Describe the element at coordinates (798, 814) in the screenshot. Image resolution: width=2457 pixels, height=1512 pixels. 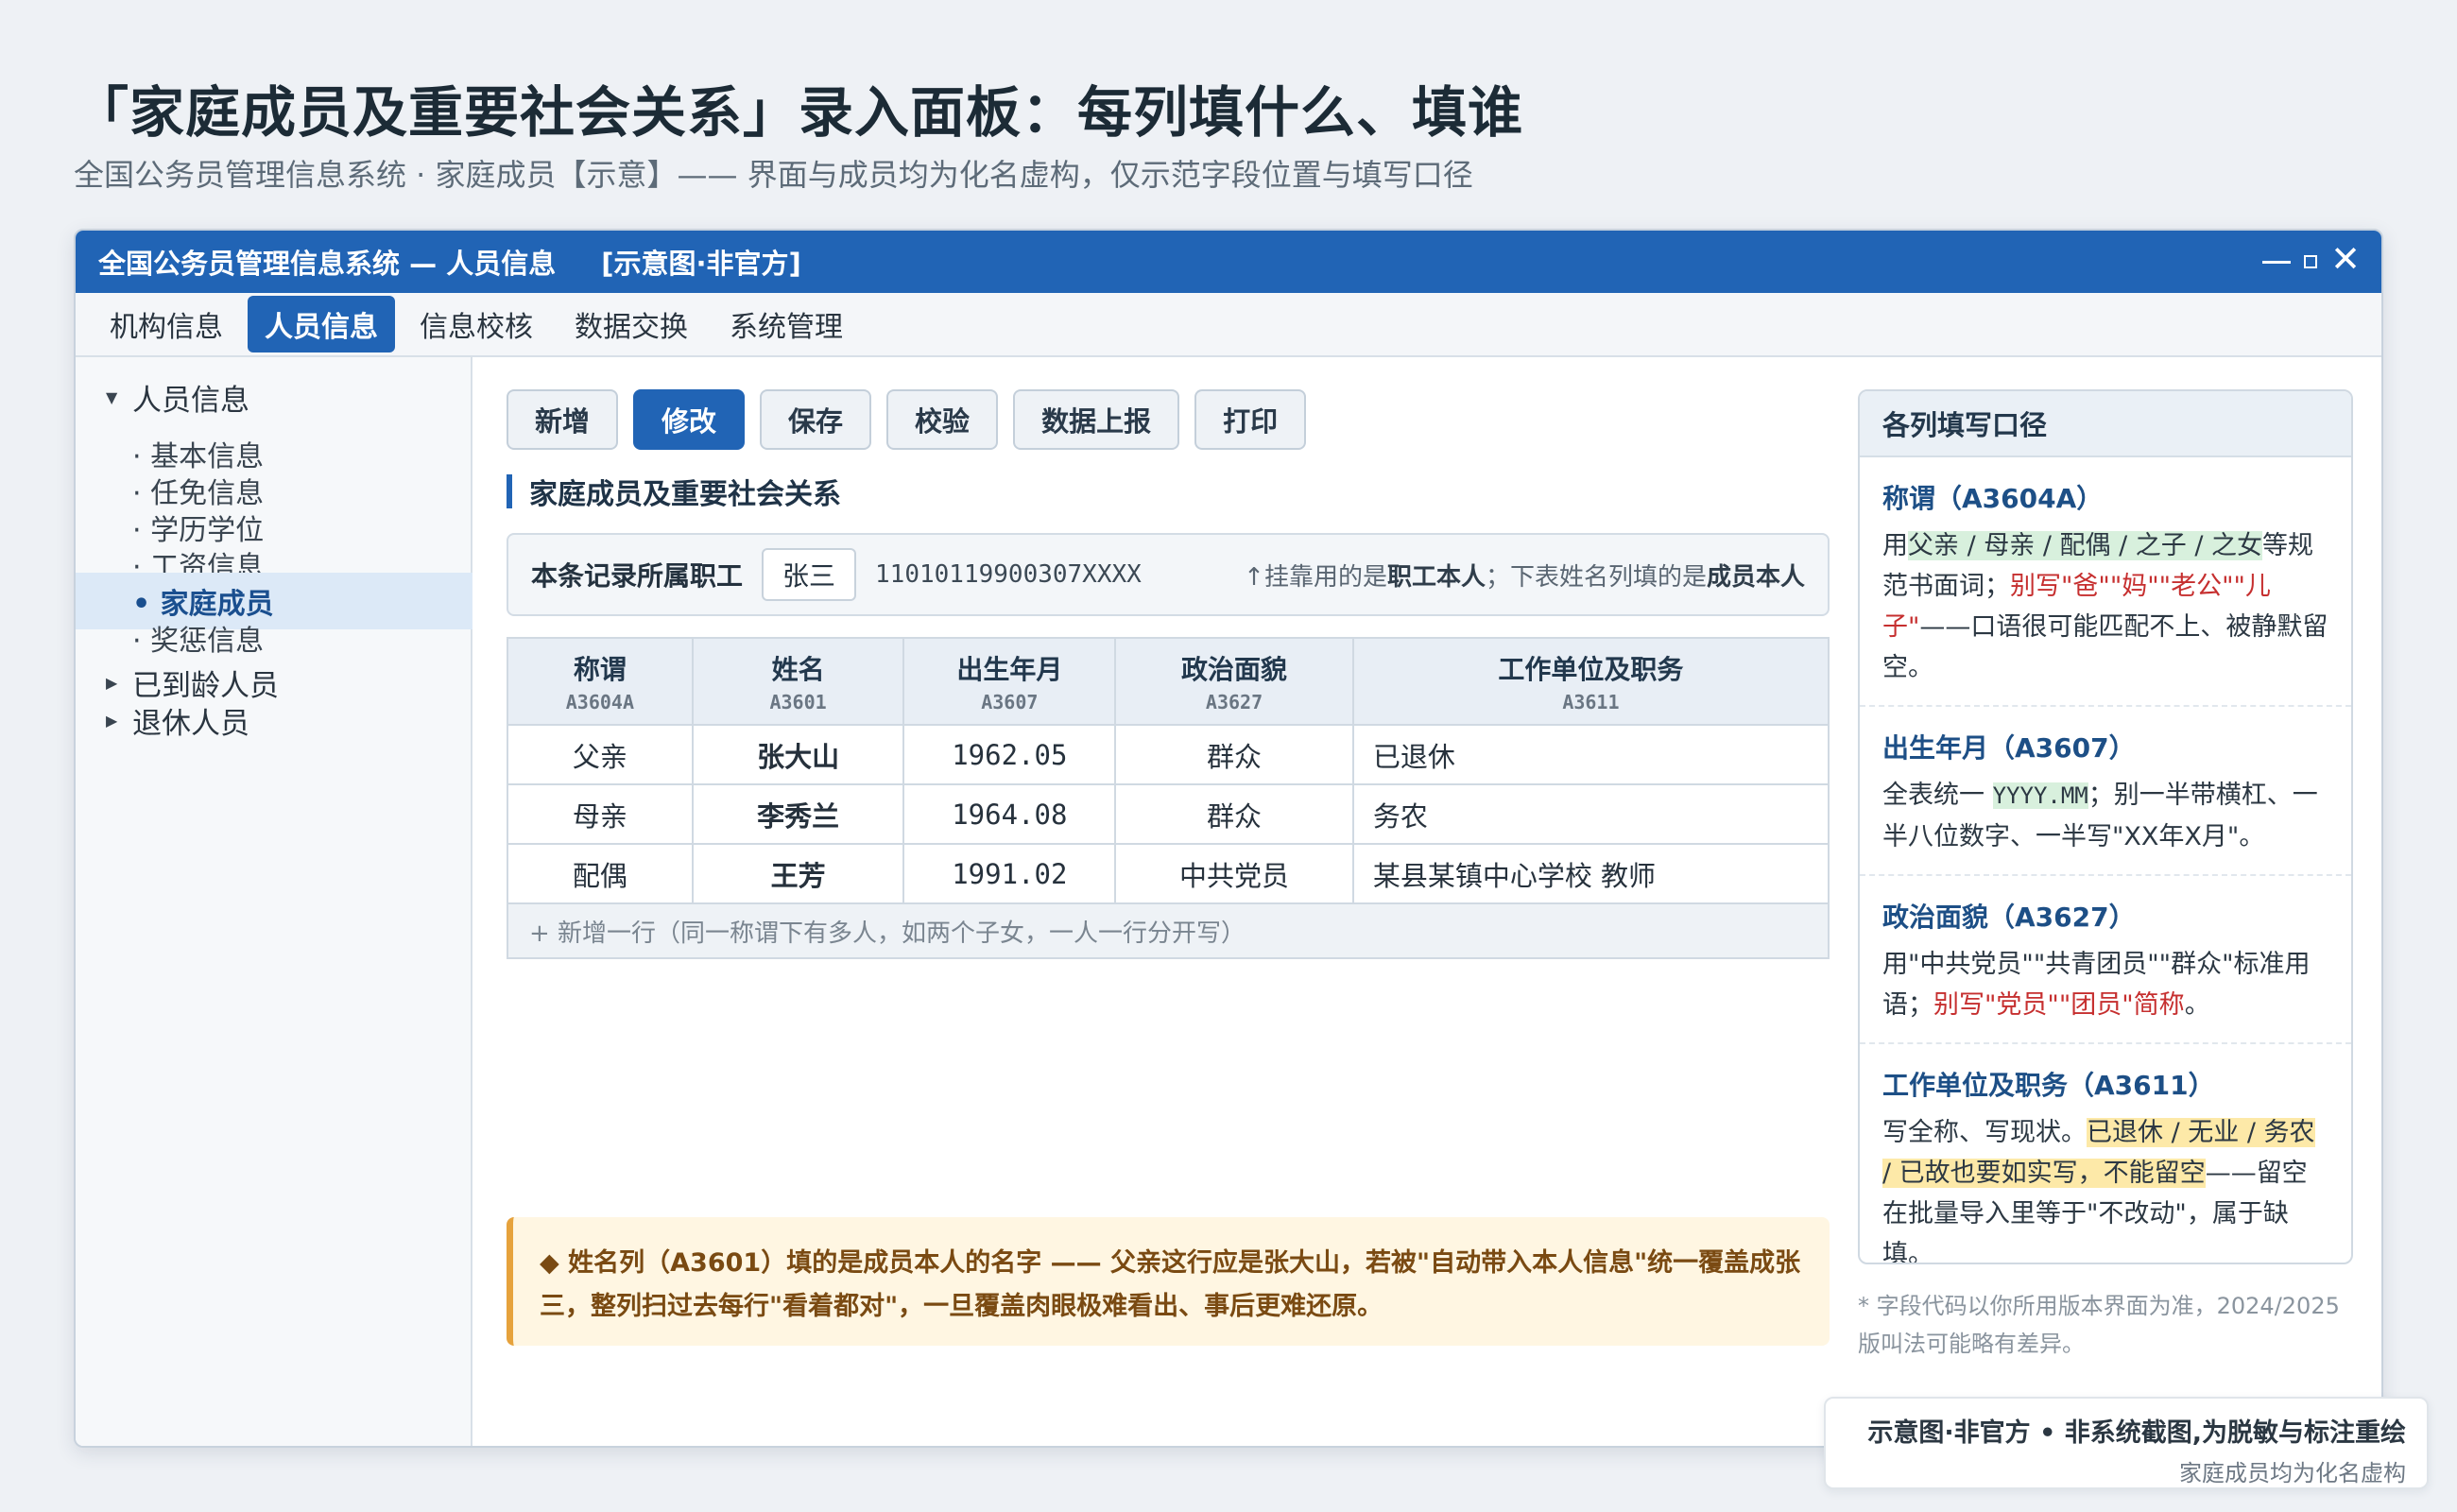
I see `cell-name: 李秀兰` at that location.